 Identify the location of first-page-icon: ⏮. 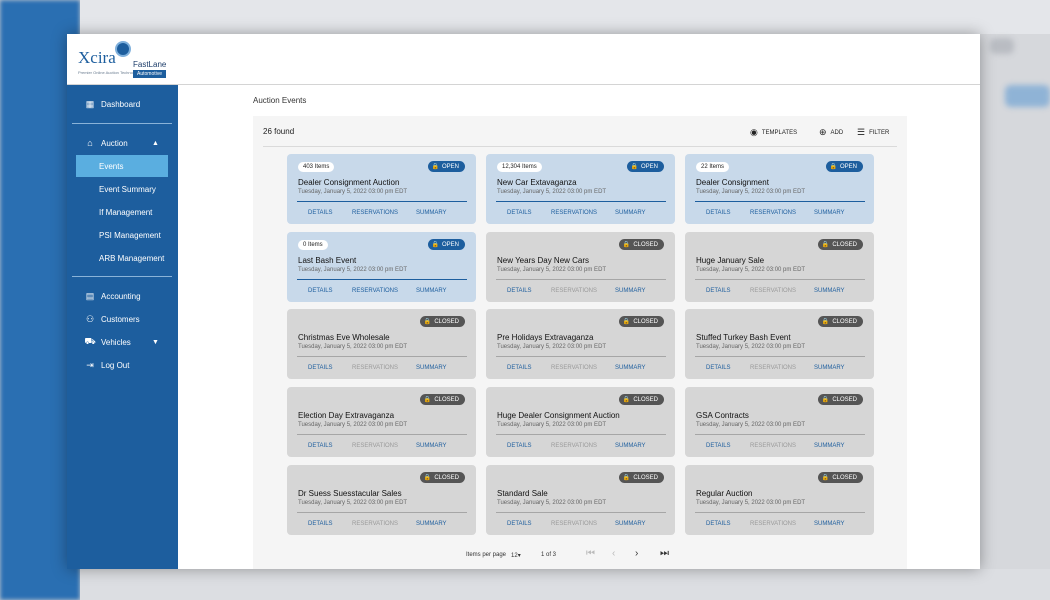
(590, 553).